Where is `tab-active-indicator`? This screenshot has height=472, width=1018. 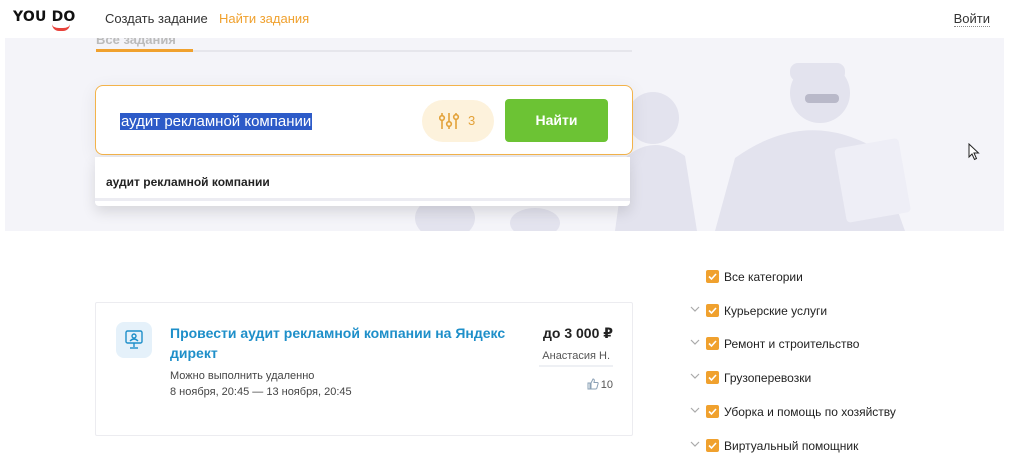
tab-active-indicator is located at coordinates (144, 50).